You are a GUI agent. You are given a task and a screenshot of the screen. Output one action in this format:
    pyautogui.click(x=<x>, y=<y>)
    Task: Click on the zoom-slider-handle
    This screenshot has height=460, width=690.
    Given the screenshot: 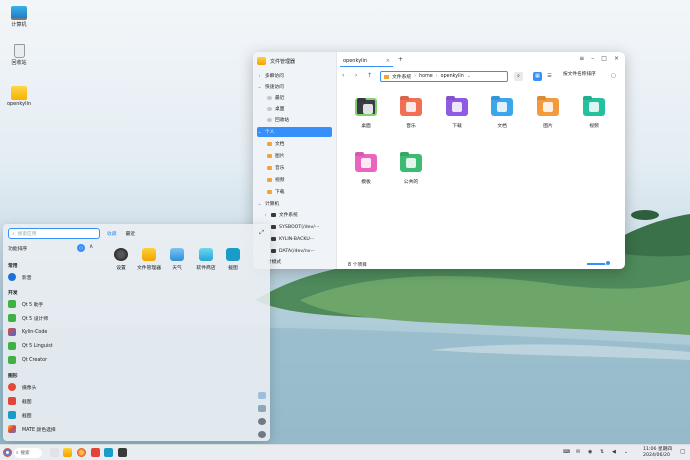 What is the action you would take?
    pyautogui.click(x=608, y=263)
    